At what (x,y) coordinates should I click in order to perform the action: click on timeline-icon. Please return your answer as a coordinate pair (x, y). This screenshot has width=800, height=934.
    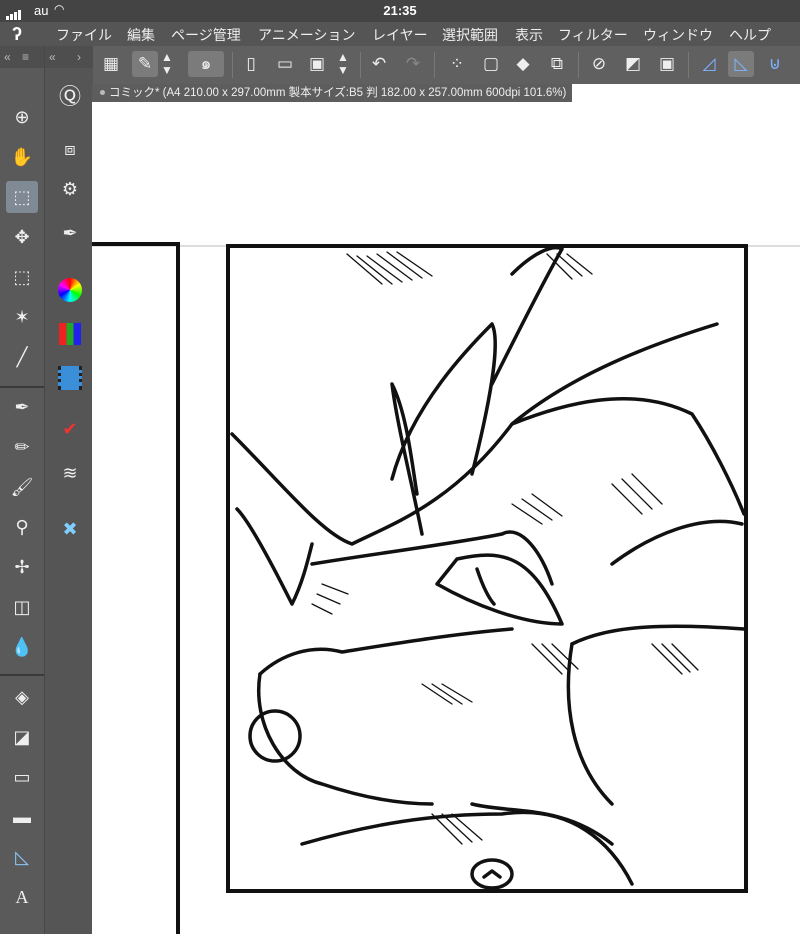
    Looking at the image, I should click on (70, 377).